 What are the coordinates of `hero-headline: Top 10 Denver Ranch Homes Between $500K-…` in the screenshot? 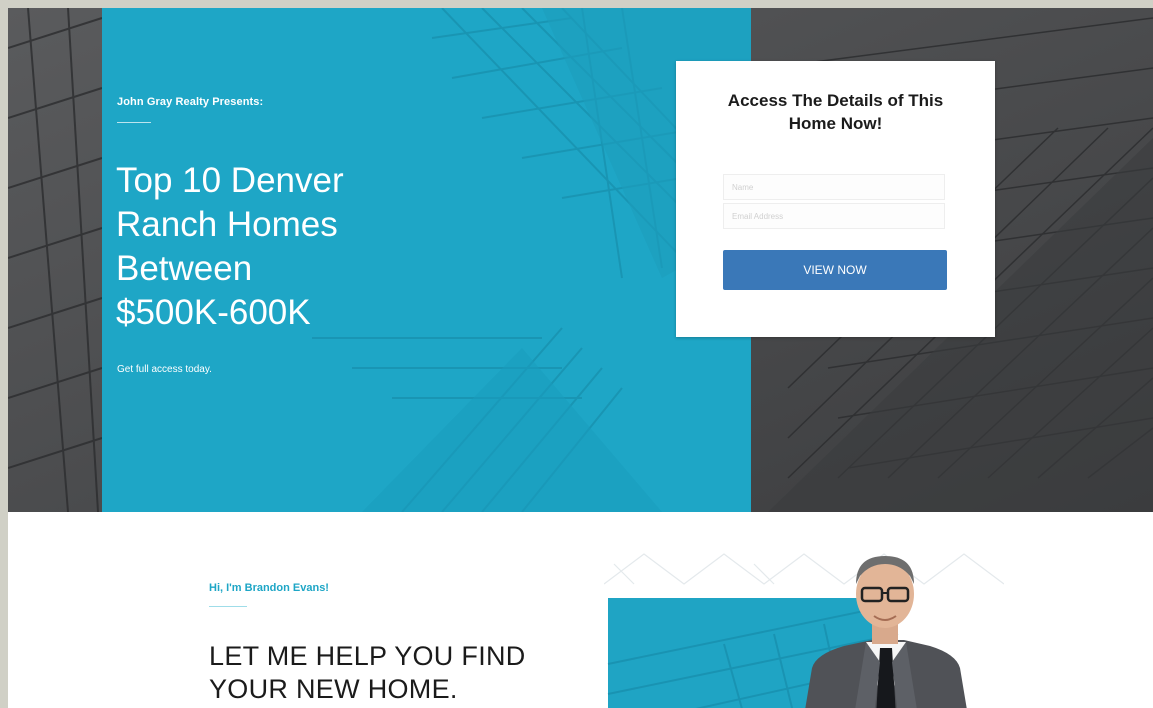 It's located at (281, 247).